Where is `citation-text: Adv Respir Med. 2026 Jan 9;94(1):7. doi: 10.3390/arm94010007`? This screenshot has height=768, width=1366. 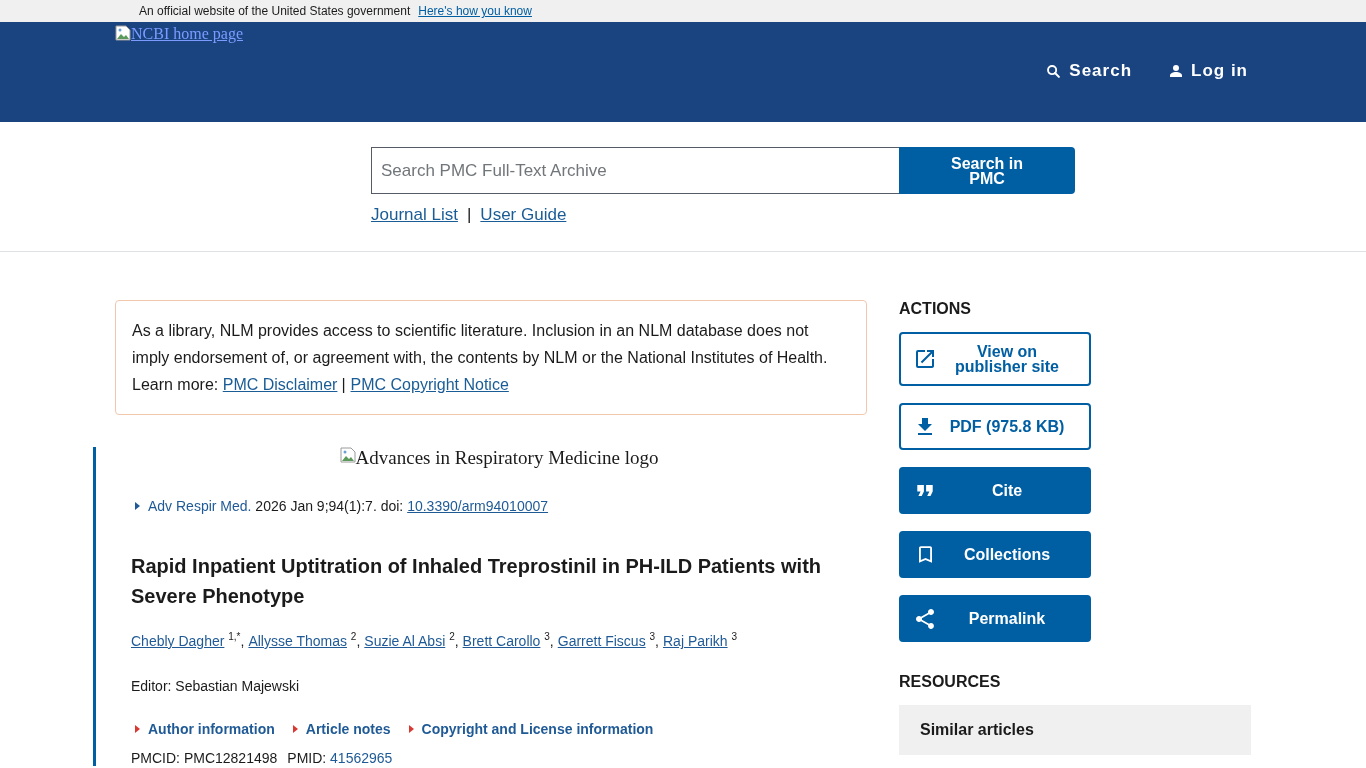 citation-text: Adv Respir Med. 2026 Jan 9;94(1):7. doi: 10.3390/arm94010007 is located at coordinates (348, 506).